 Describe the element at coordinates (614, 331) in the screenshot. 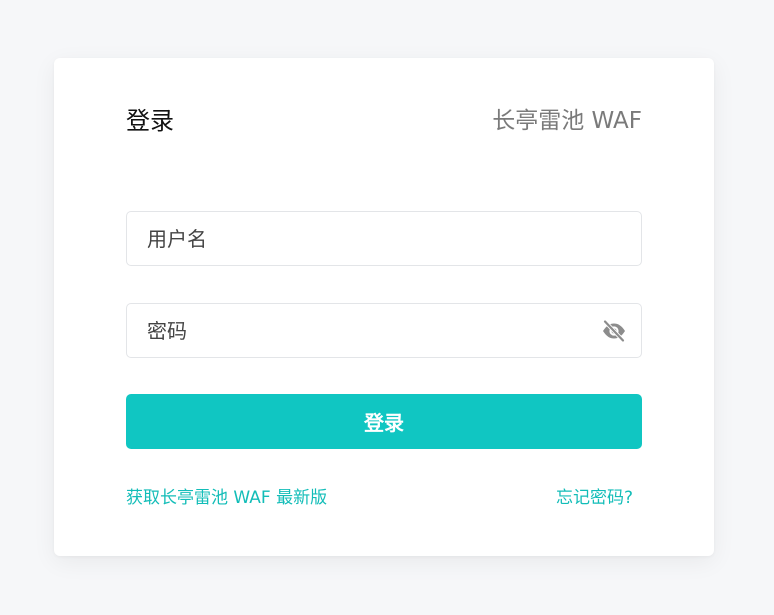

I see `eye-off-icon` at that location.